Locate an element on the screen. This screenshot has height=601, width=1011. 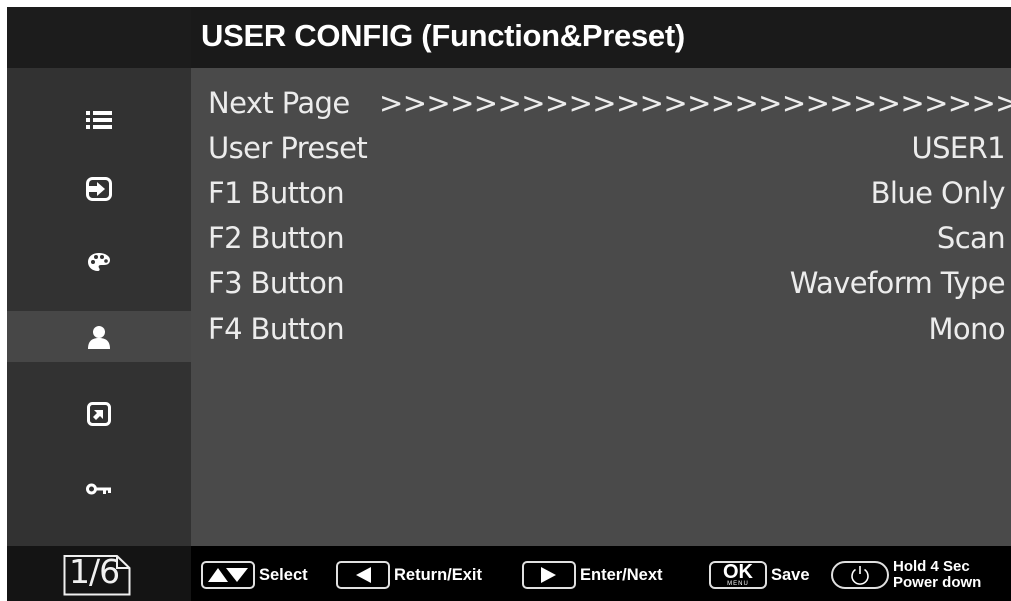
sidebar-item-user is located at coordinates (99, 336).